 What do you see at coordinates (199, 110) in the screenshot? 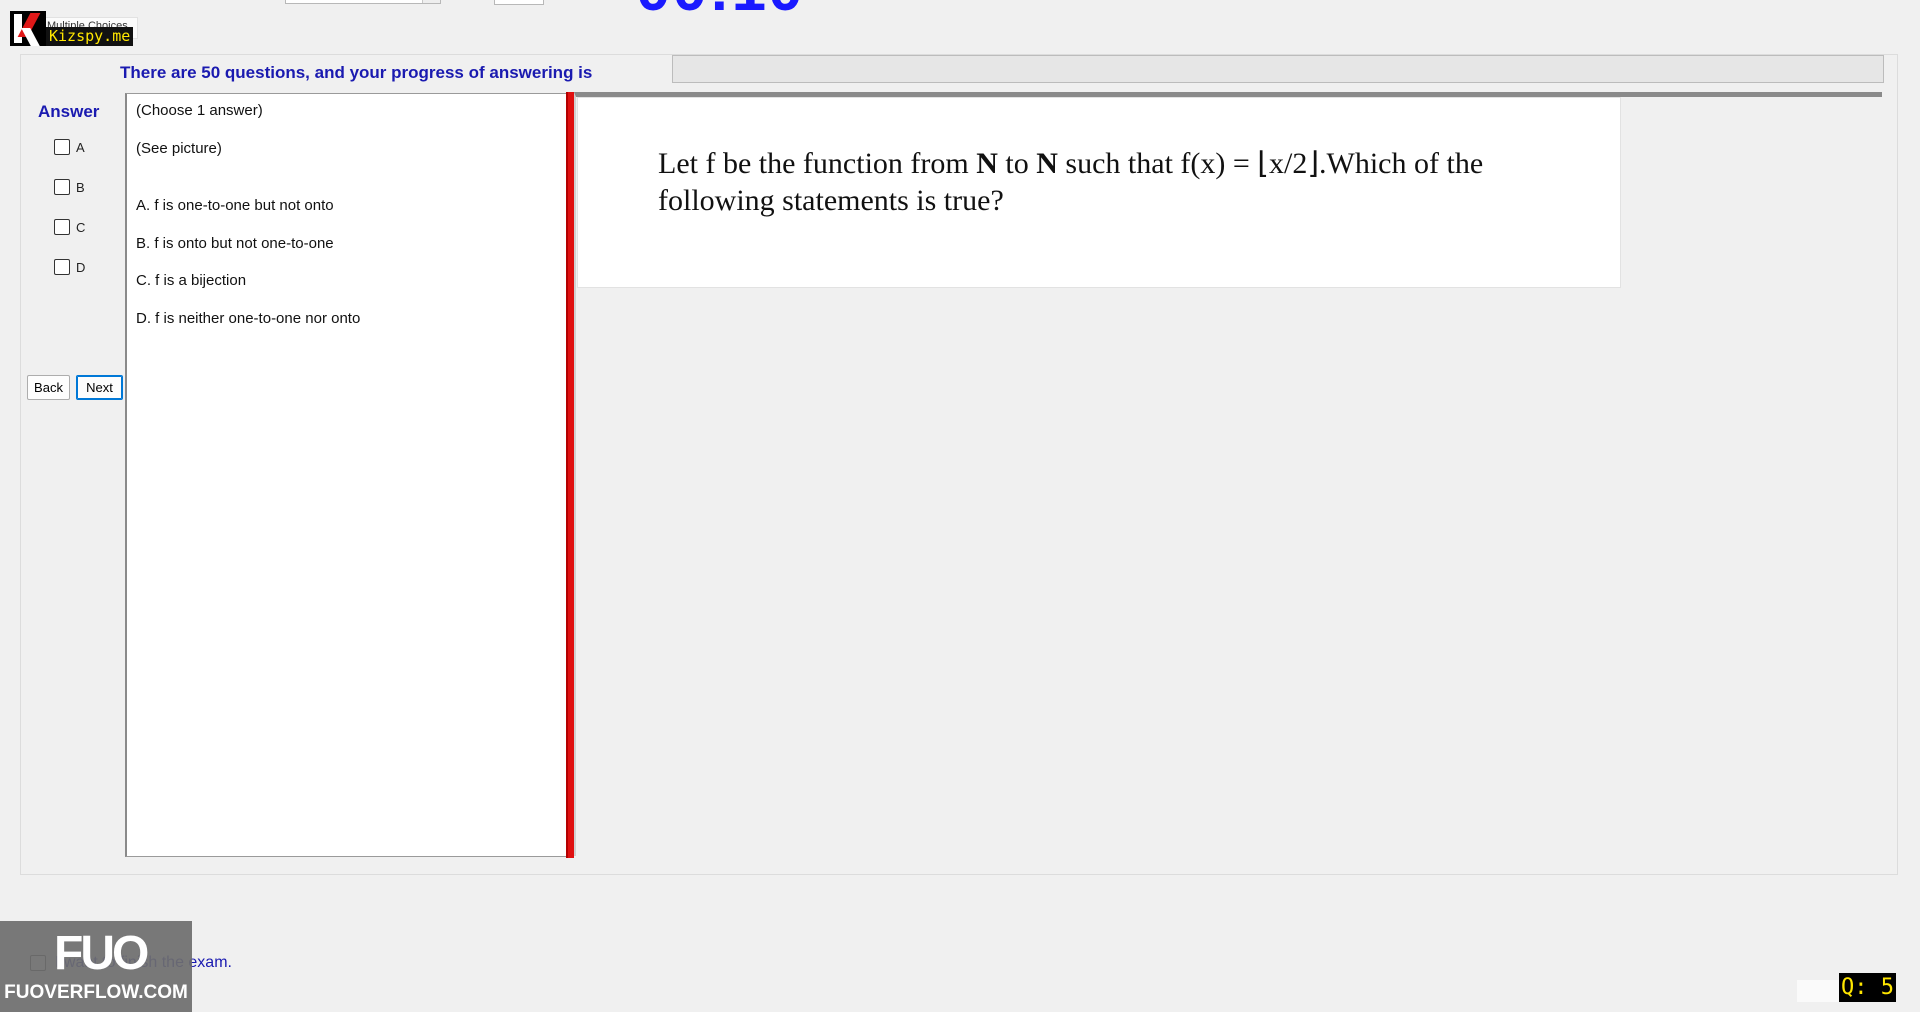
I see `choose-instruction: (Choose 1 answer)` at bounding box center [199, 110].